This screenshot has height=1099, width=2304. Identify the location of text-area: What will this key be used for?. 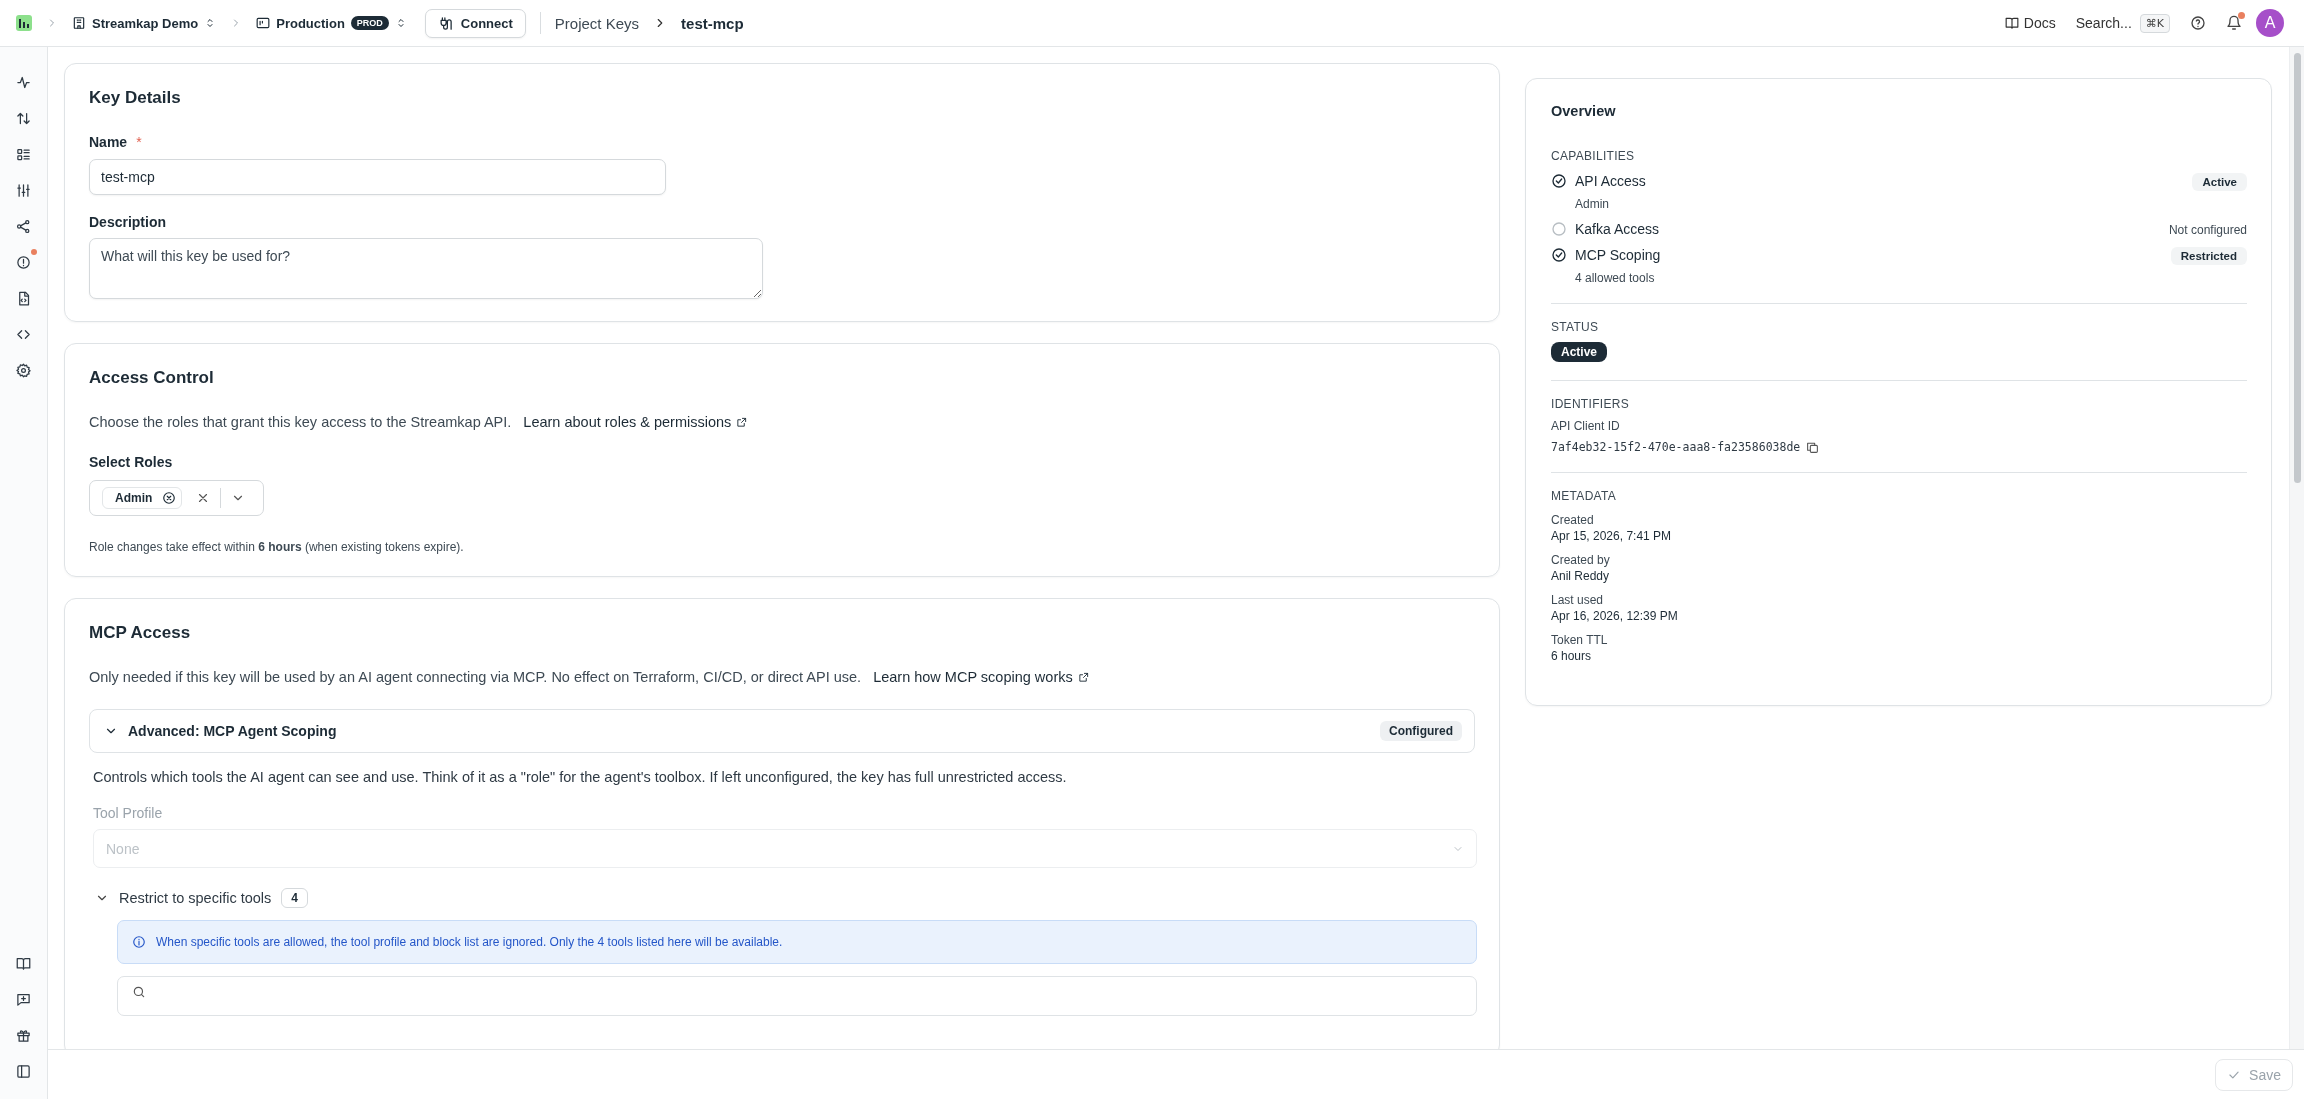
(426, 268).